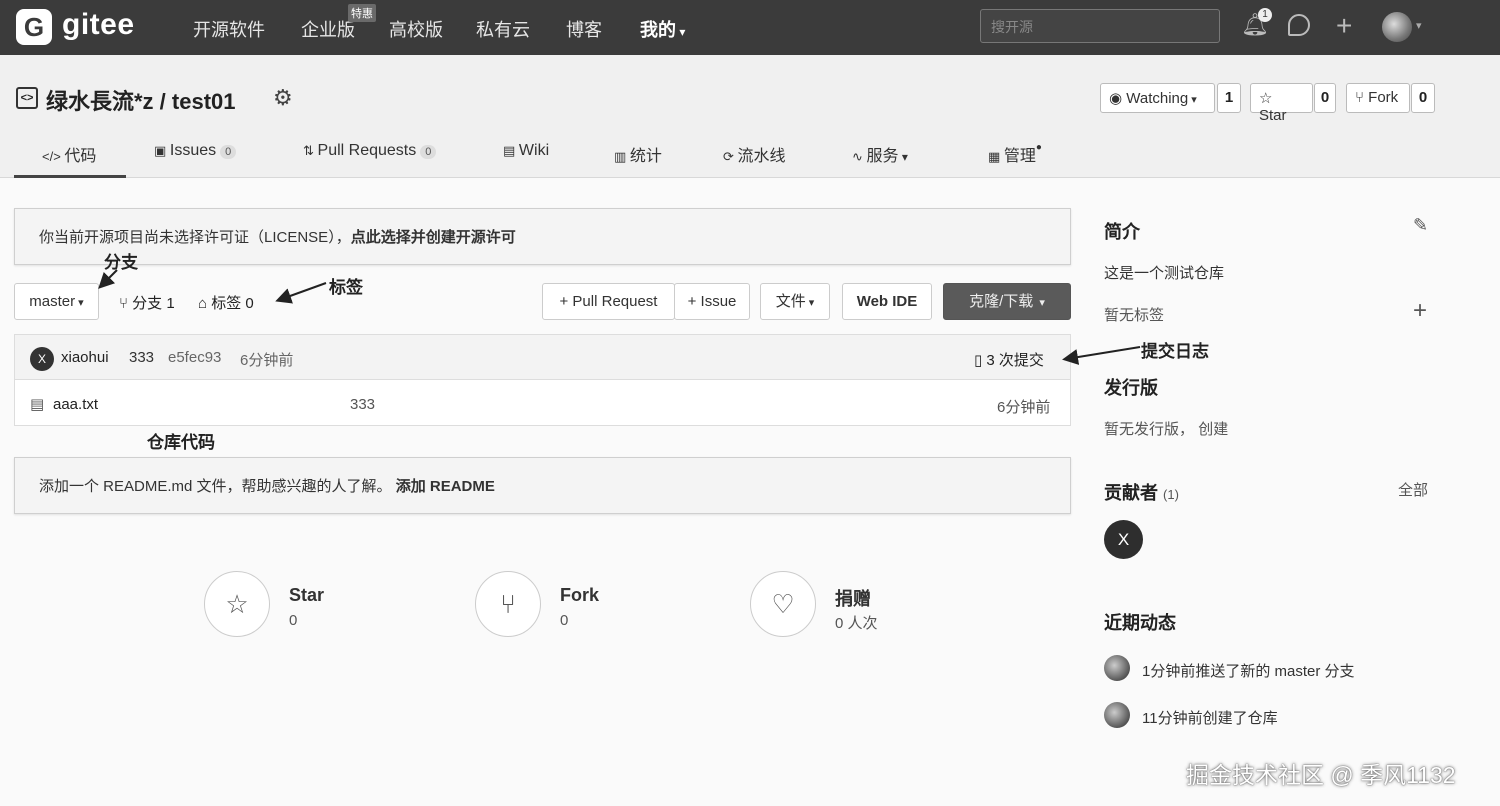 The width and height of the screenshot is (1500, 806). What do you see at coordinates (1140, 623) in the screenshot?
I see `activity-heading: 近期动态` at bounding box center [1140, 623].